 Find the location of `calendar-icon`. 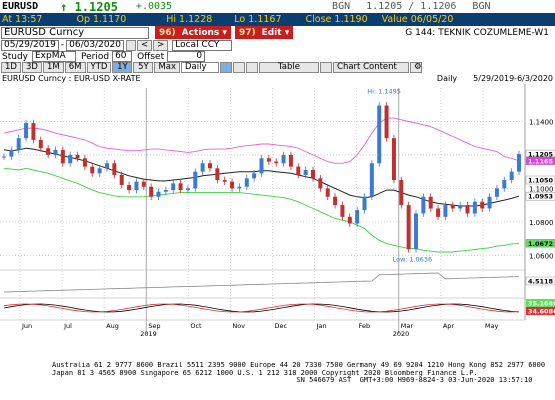

calendar-icon is located at coordinates (131, 45).